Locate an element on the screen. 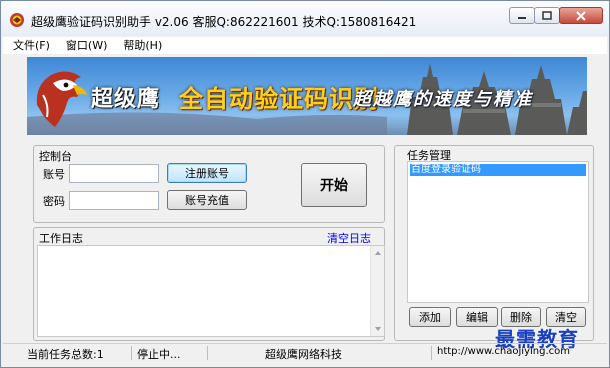 The width and height of the screenshot is (610, 368). close-button is located at coordinates (581, 15).